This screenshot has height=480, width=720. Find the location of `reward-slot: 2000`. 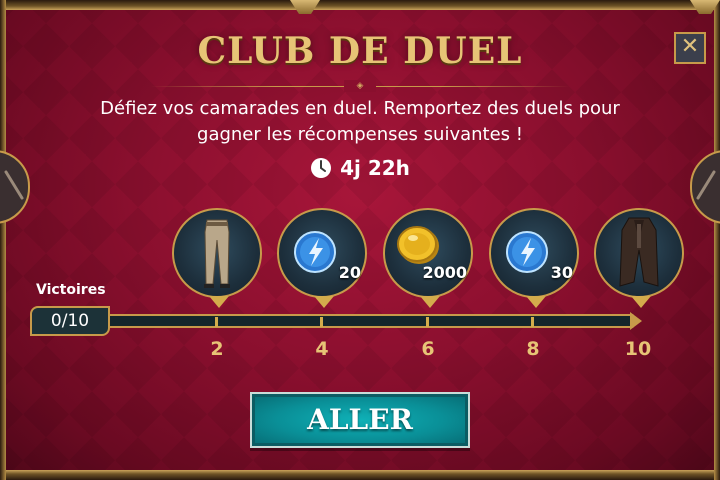

reward-slot: 2000 is located at coordinates (428, 258).